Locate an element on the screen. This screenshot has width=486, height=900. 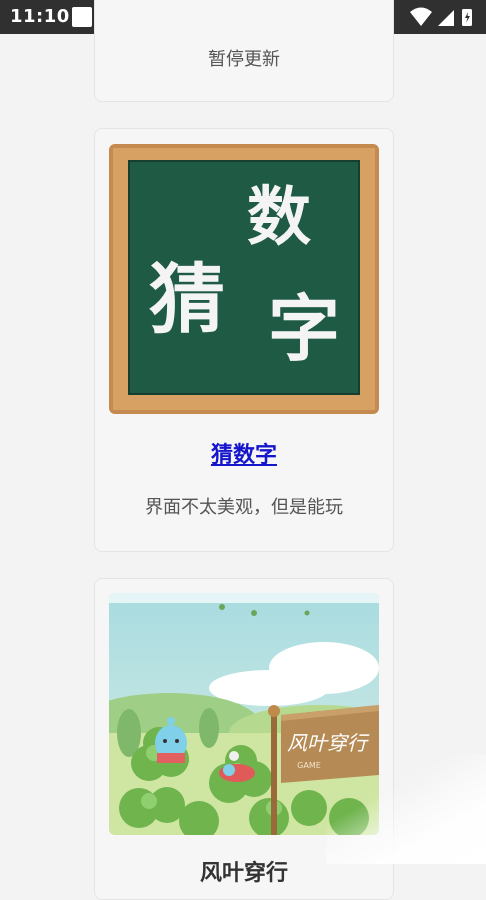
sign-title: 风叶穿行 is located at coordinates (328, 743).